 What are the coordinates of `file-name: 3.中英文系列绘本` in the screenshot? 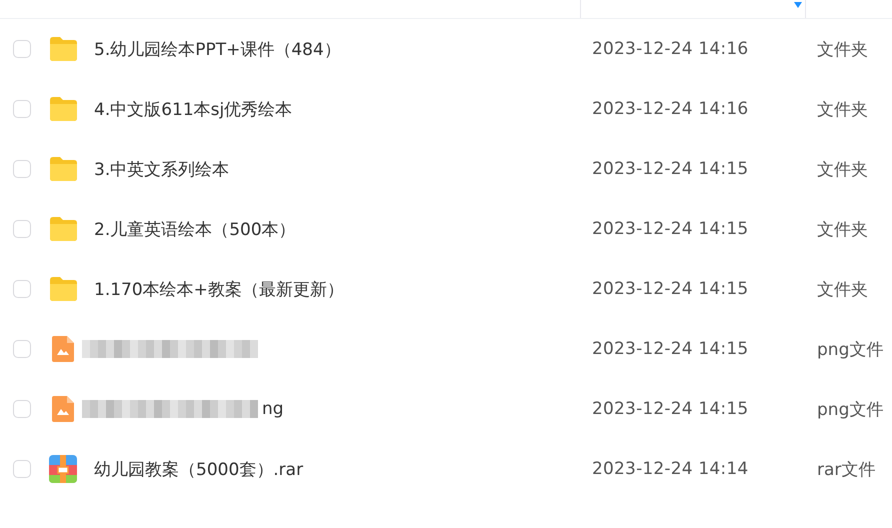 It's located at (162, 169).